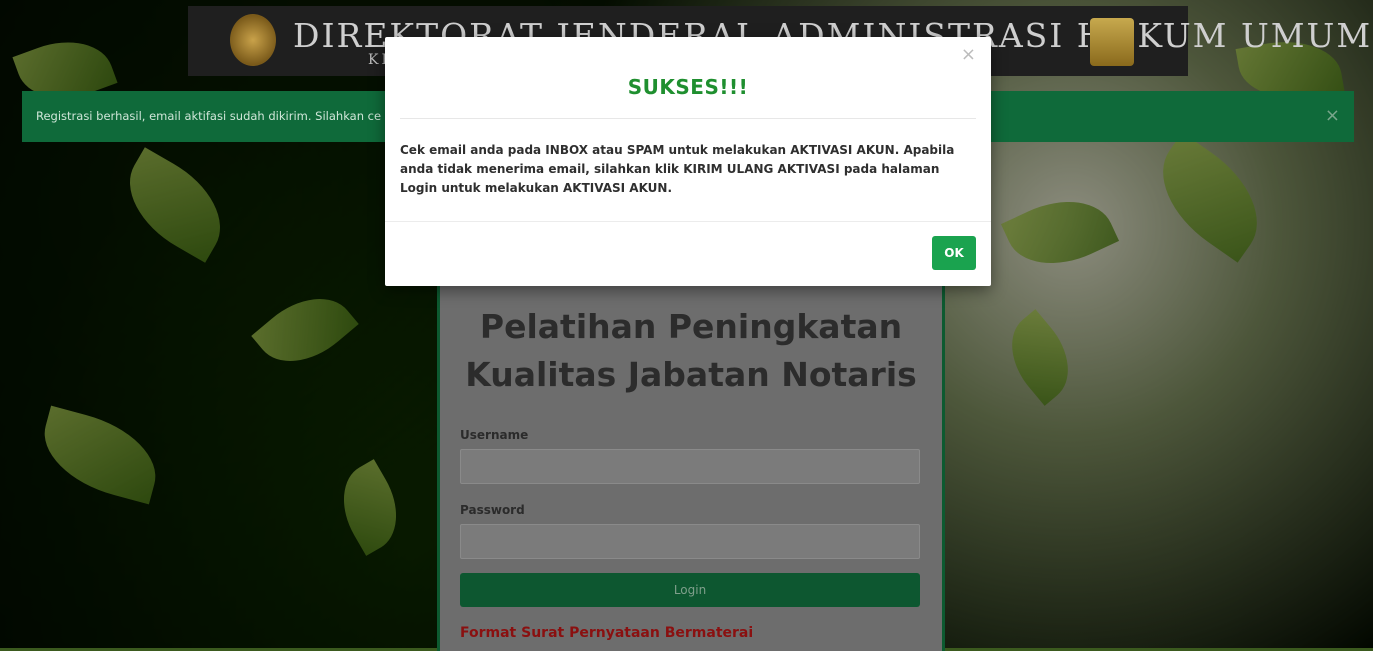  Describe the element at coordinates (690, 541) in the screenshot. I see `password-input` at that location.